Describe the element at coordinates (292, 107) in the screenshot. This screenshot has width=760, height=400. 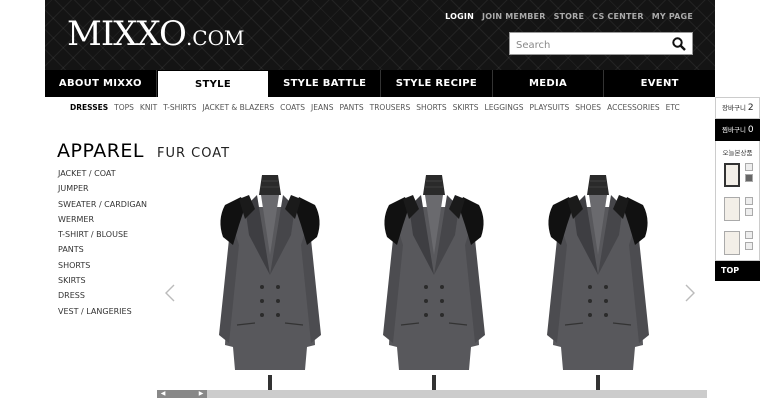
I see `subnav-coats: COATS` at that location.